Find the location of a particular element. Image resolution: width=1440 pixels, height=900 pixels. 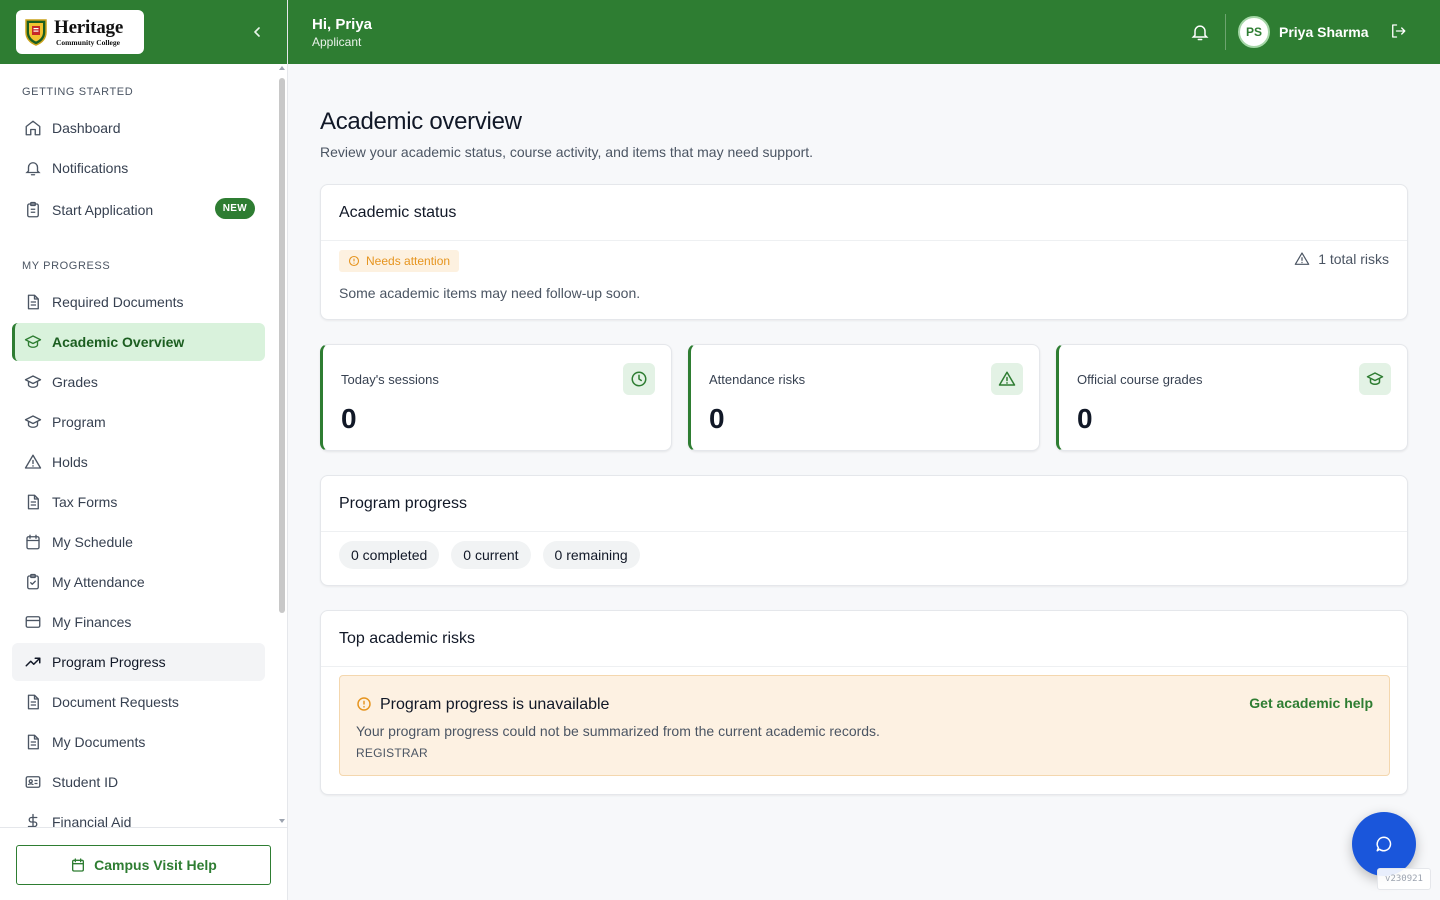

campus-visit-help-button: Campus Visit Help is located at coordinates (143, 865).